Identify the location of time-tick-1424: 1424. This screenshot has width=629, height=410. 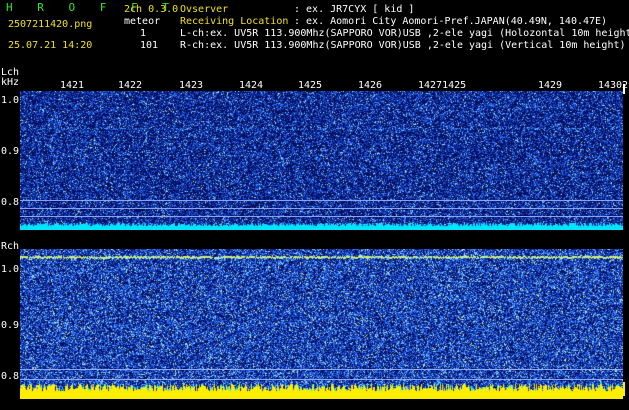
(251, 85).